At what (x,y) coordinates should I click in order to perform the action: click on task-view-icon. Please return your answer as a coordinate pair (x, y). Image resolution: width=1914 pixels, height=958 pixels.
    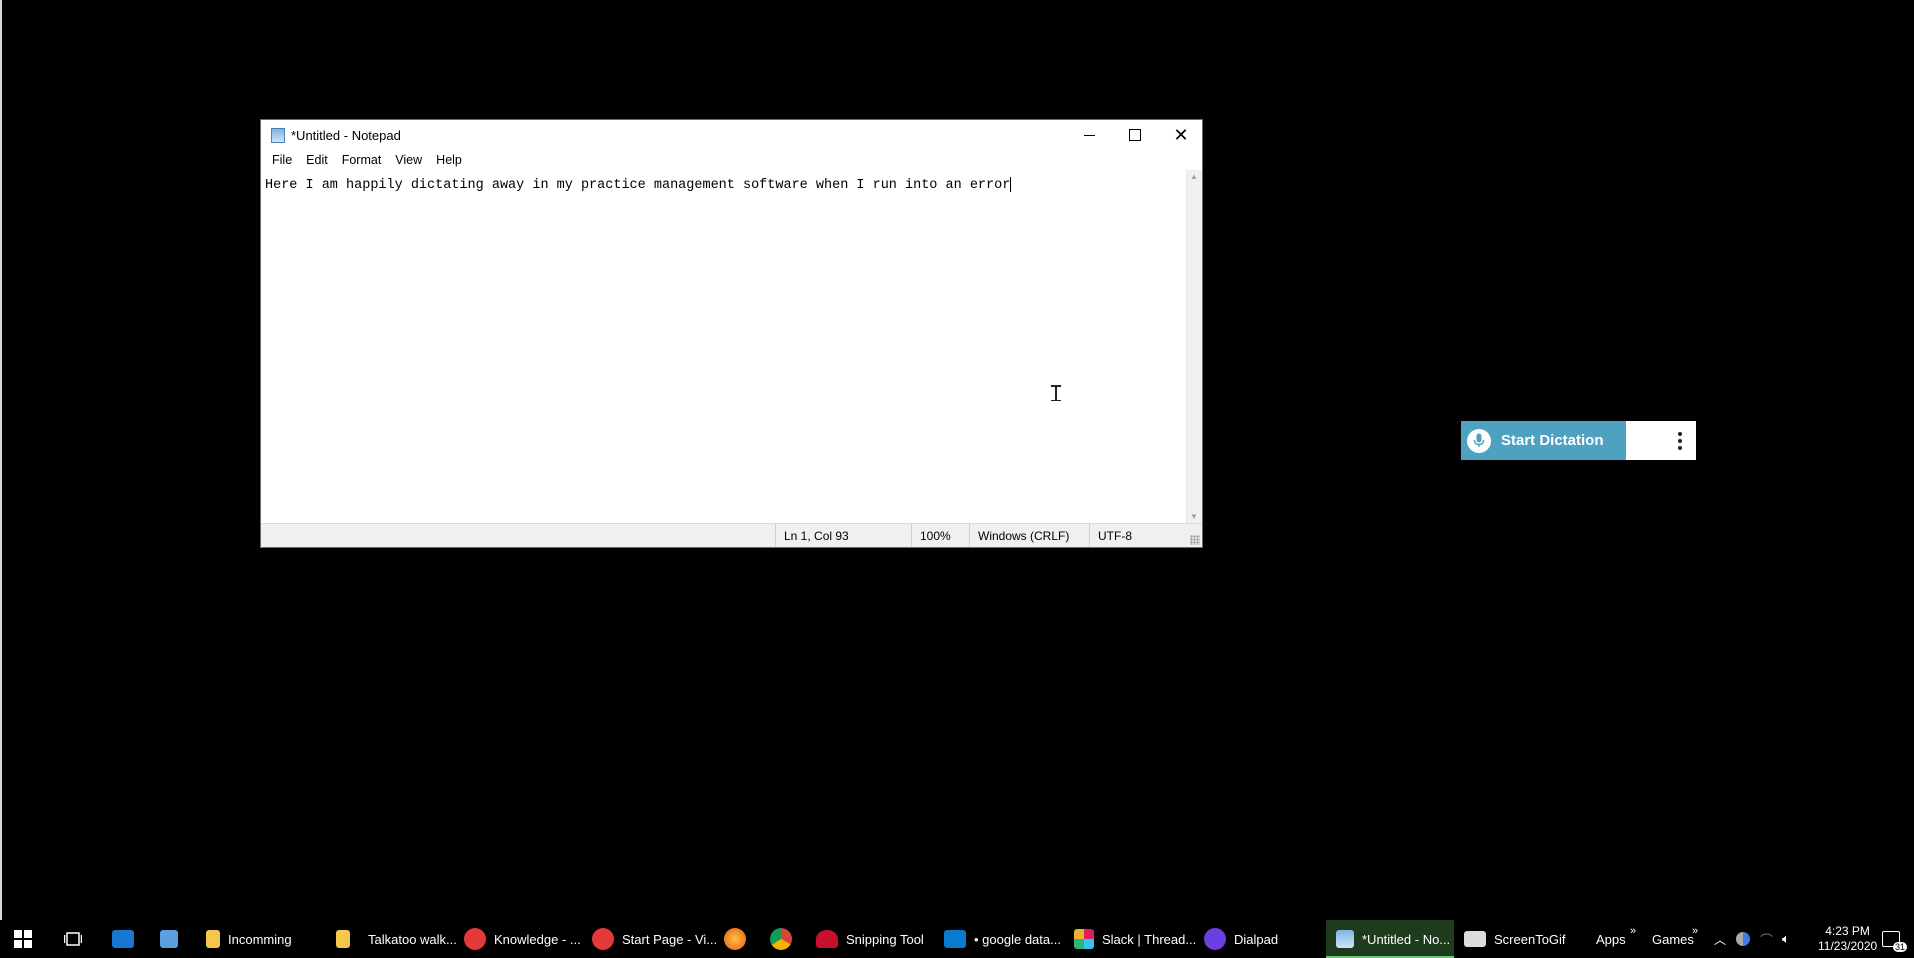
    Looking at the image, I should click on (73, 939).